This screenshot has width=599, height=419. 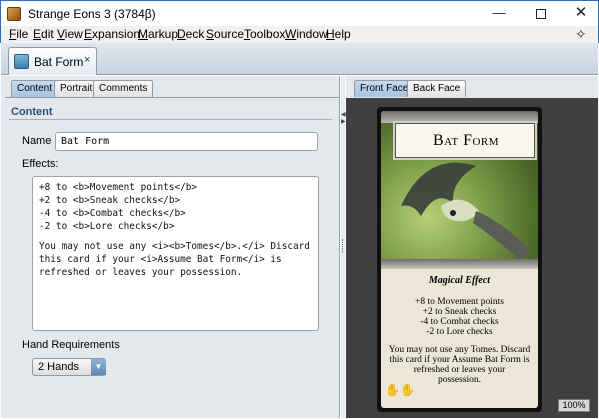 I want to click on card-type: Magical Effect, so click(x=459, y=280).